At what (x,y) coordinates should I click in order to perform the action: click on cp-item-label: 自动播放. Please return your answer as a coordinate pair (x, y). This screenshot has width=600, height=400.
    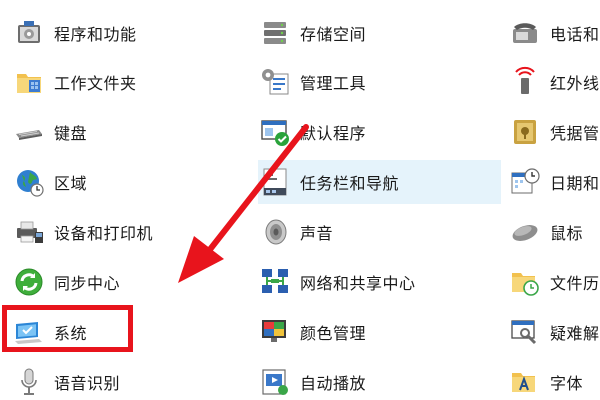
    Looking at the image, I should click on (333, 383).